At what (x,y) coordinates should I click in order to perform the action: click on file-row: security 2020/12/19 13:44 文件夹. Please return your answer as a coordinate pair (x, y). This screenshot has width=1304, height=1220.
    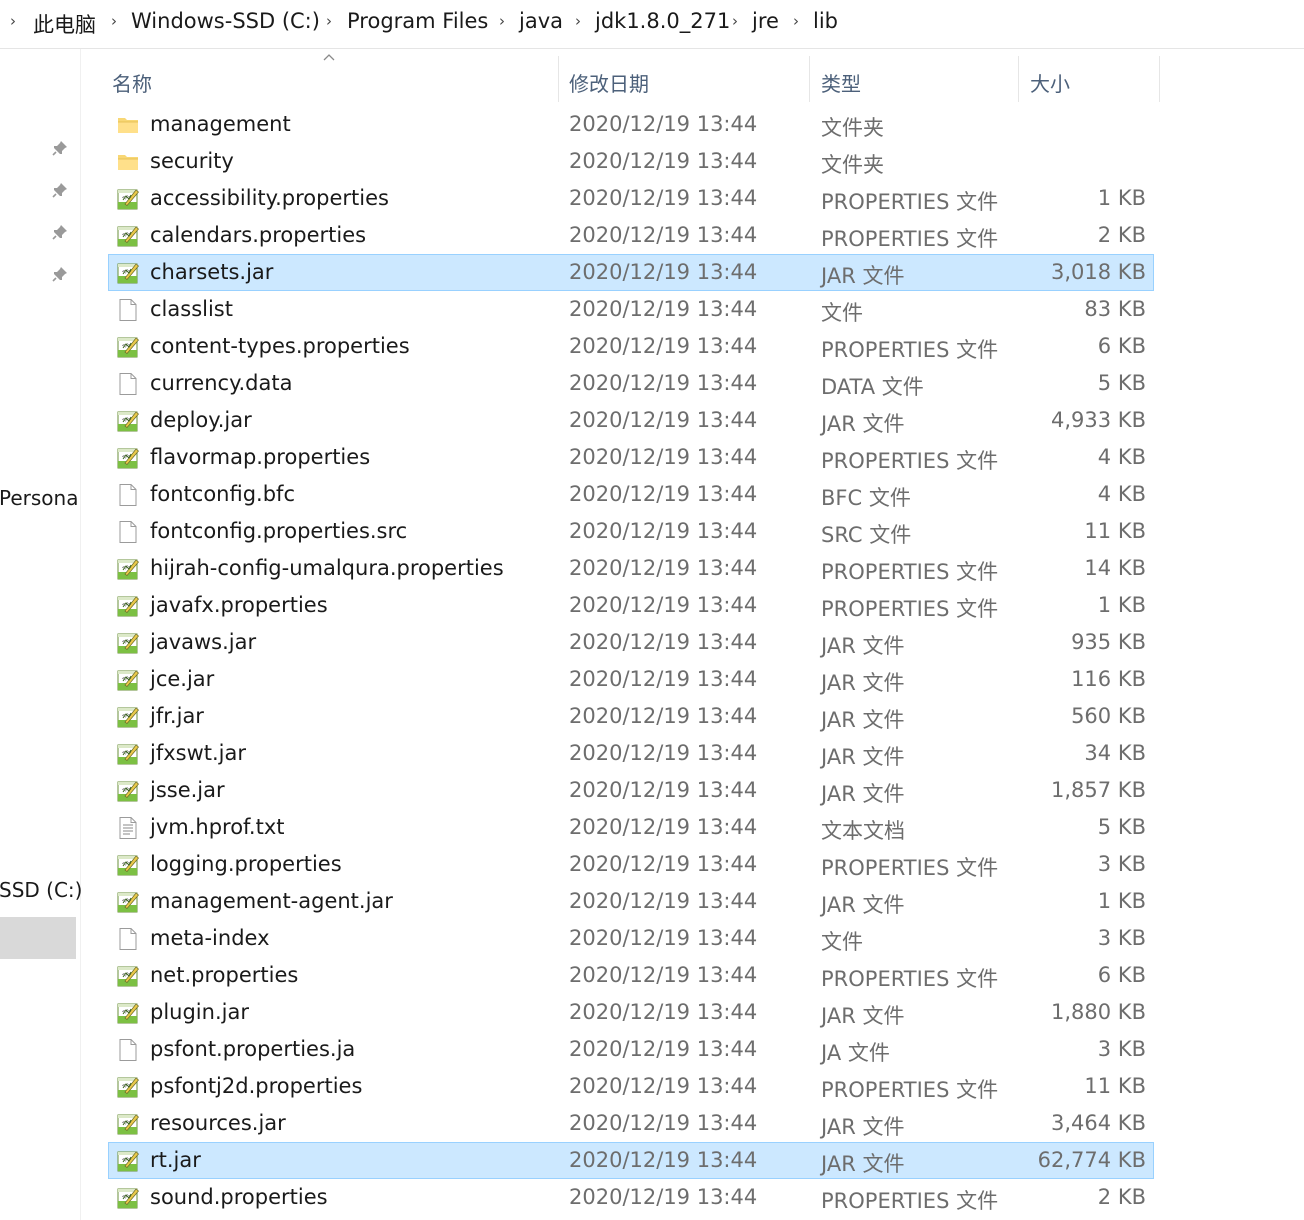
    Looking at the image, I should click on (631, 161).